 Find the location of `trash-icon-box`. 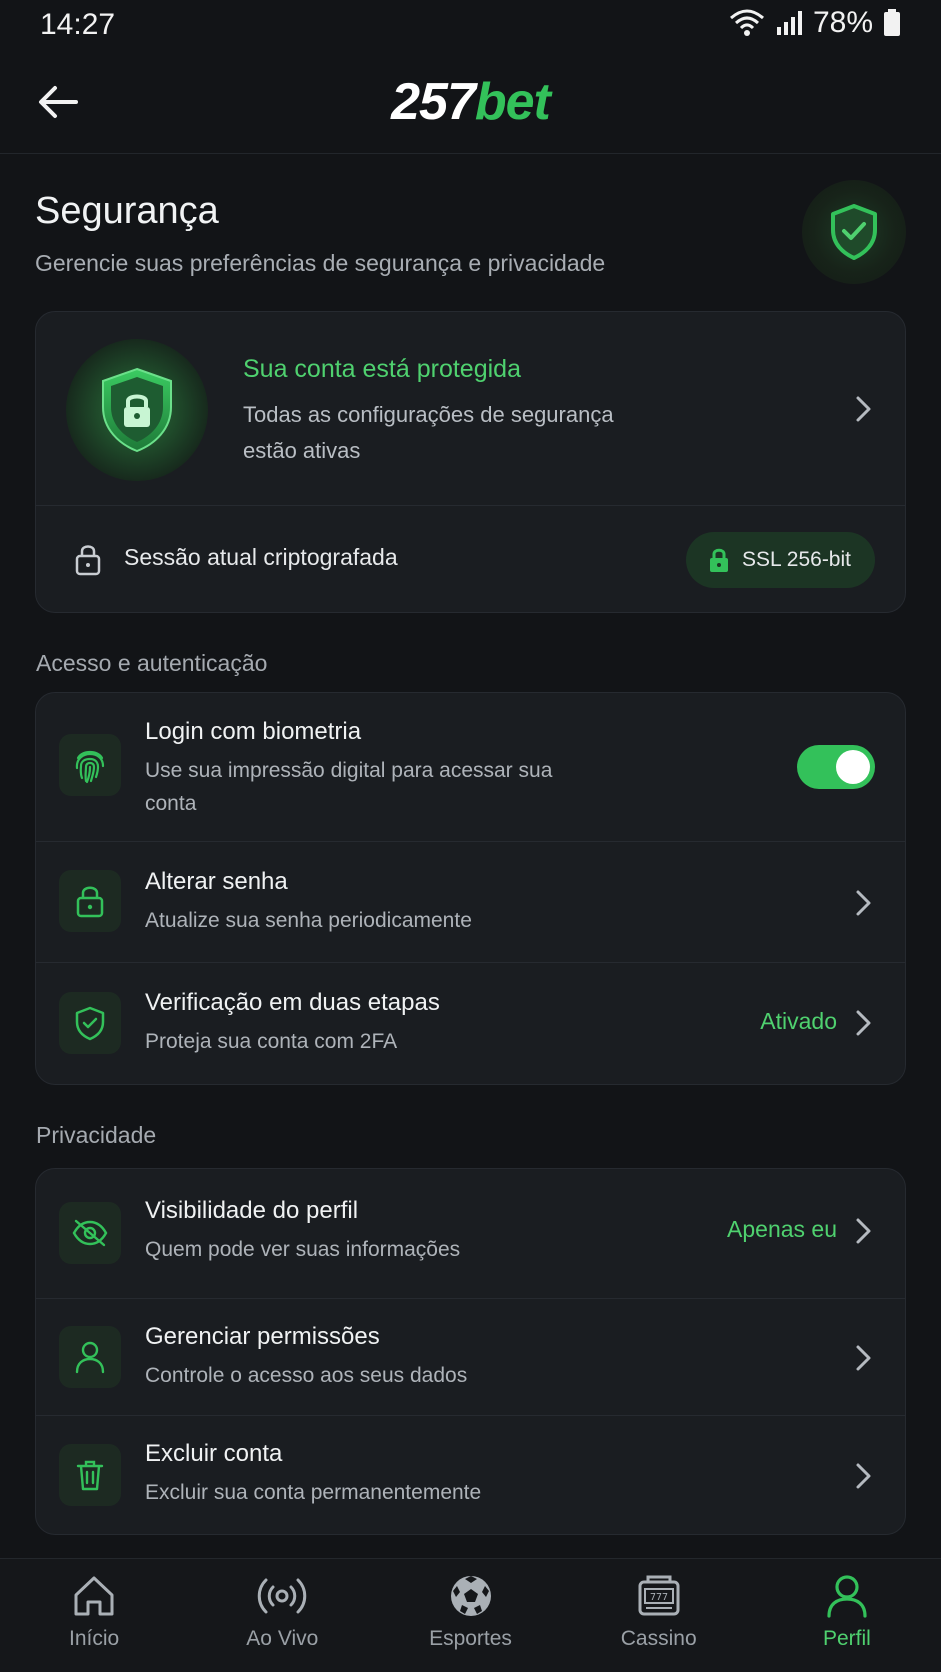

trash-icon-box is located at coordinates (90, 1475).